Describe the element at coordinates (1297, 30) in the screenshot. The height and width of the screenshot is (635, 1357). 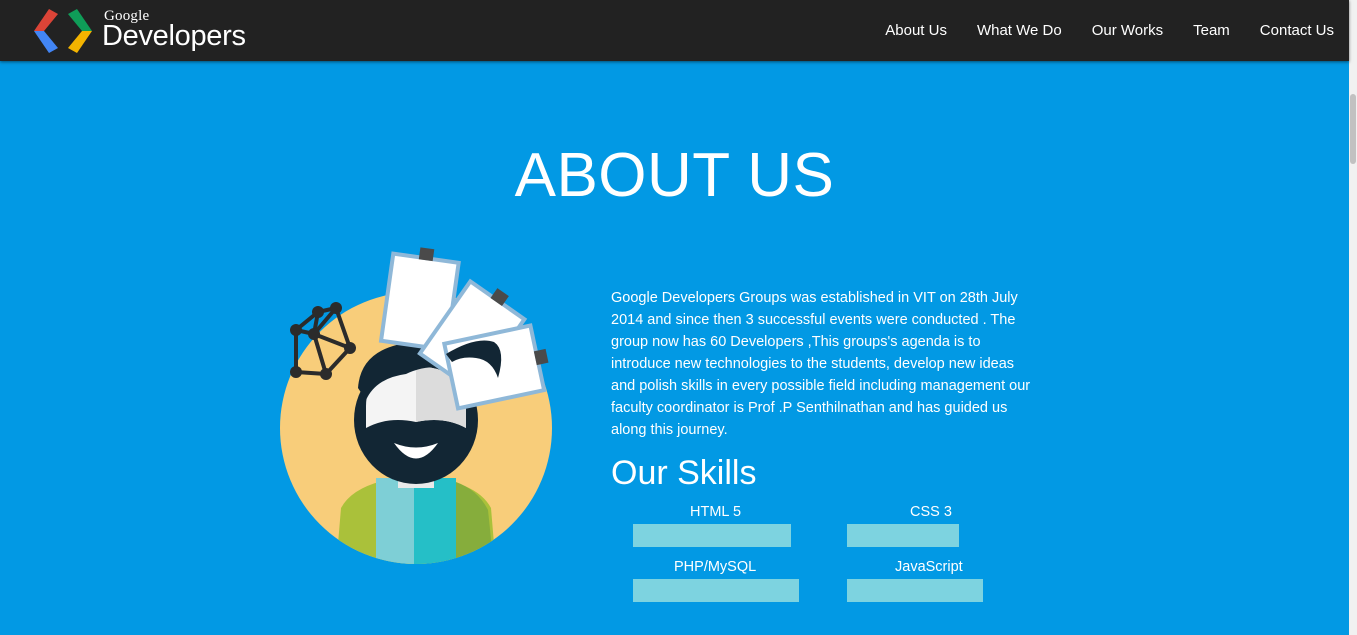
I see `nav-contact-us: Contact Us` at that location.